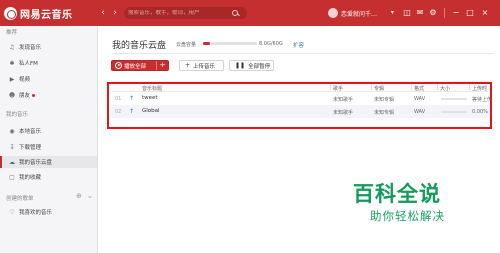 The image size is (500, 253). Describe the element at coordinates (48, 79) in the screenshot. I see `sidebar-item-video: ▶ 视频` at that location.